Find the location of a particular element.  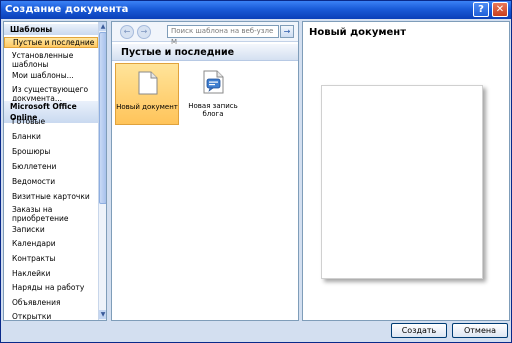

template-label: Новая запись блога is located at coordinates (213, 110).